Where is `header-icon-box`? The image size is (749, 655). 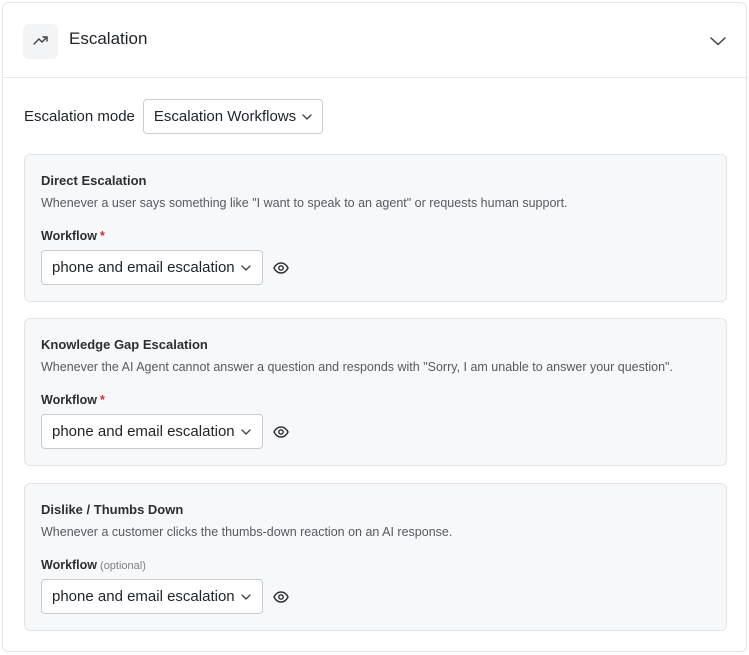 header-icon-box is located at coordinates (40, 41).